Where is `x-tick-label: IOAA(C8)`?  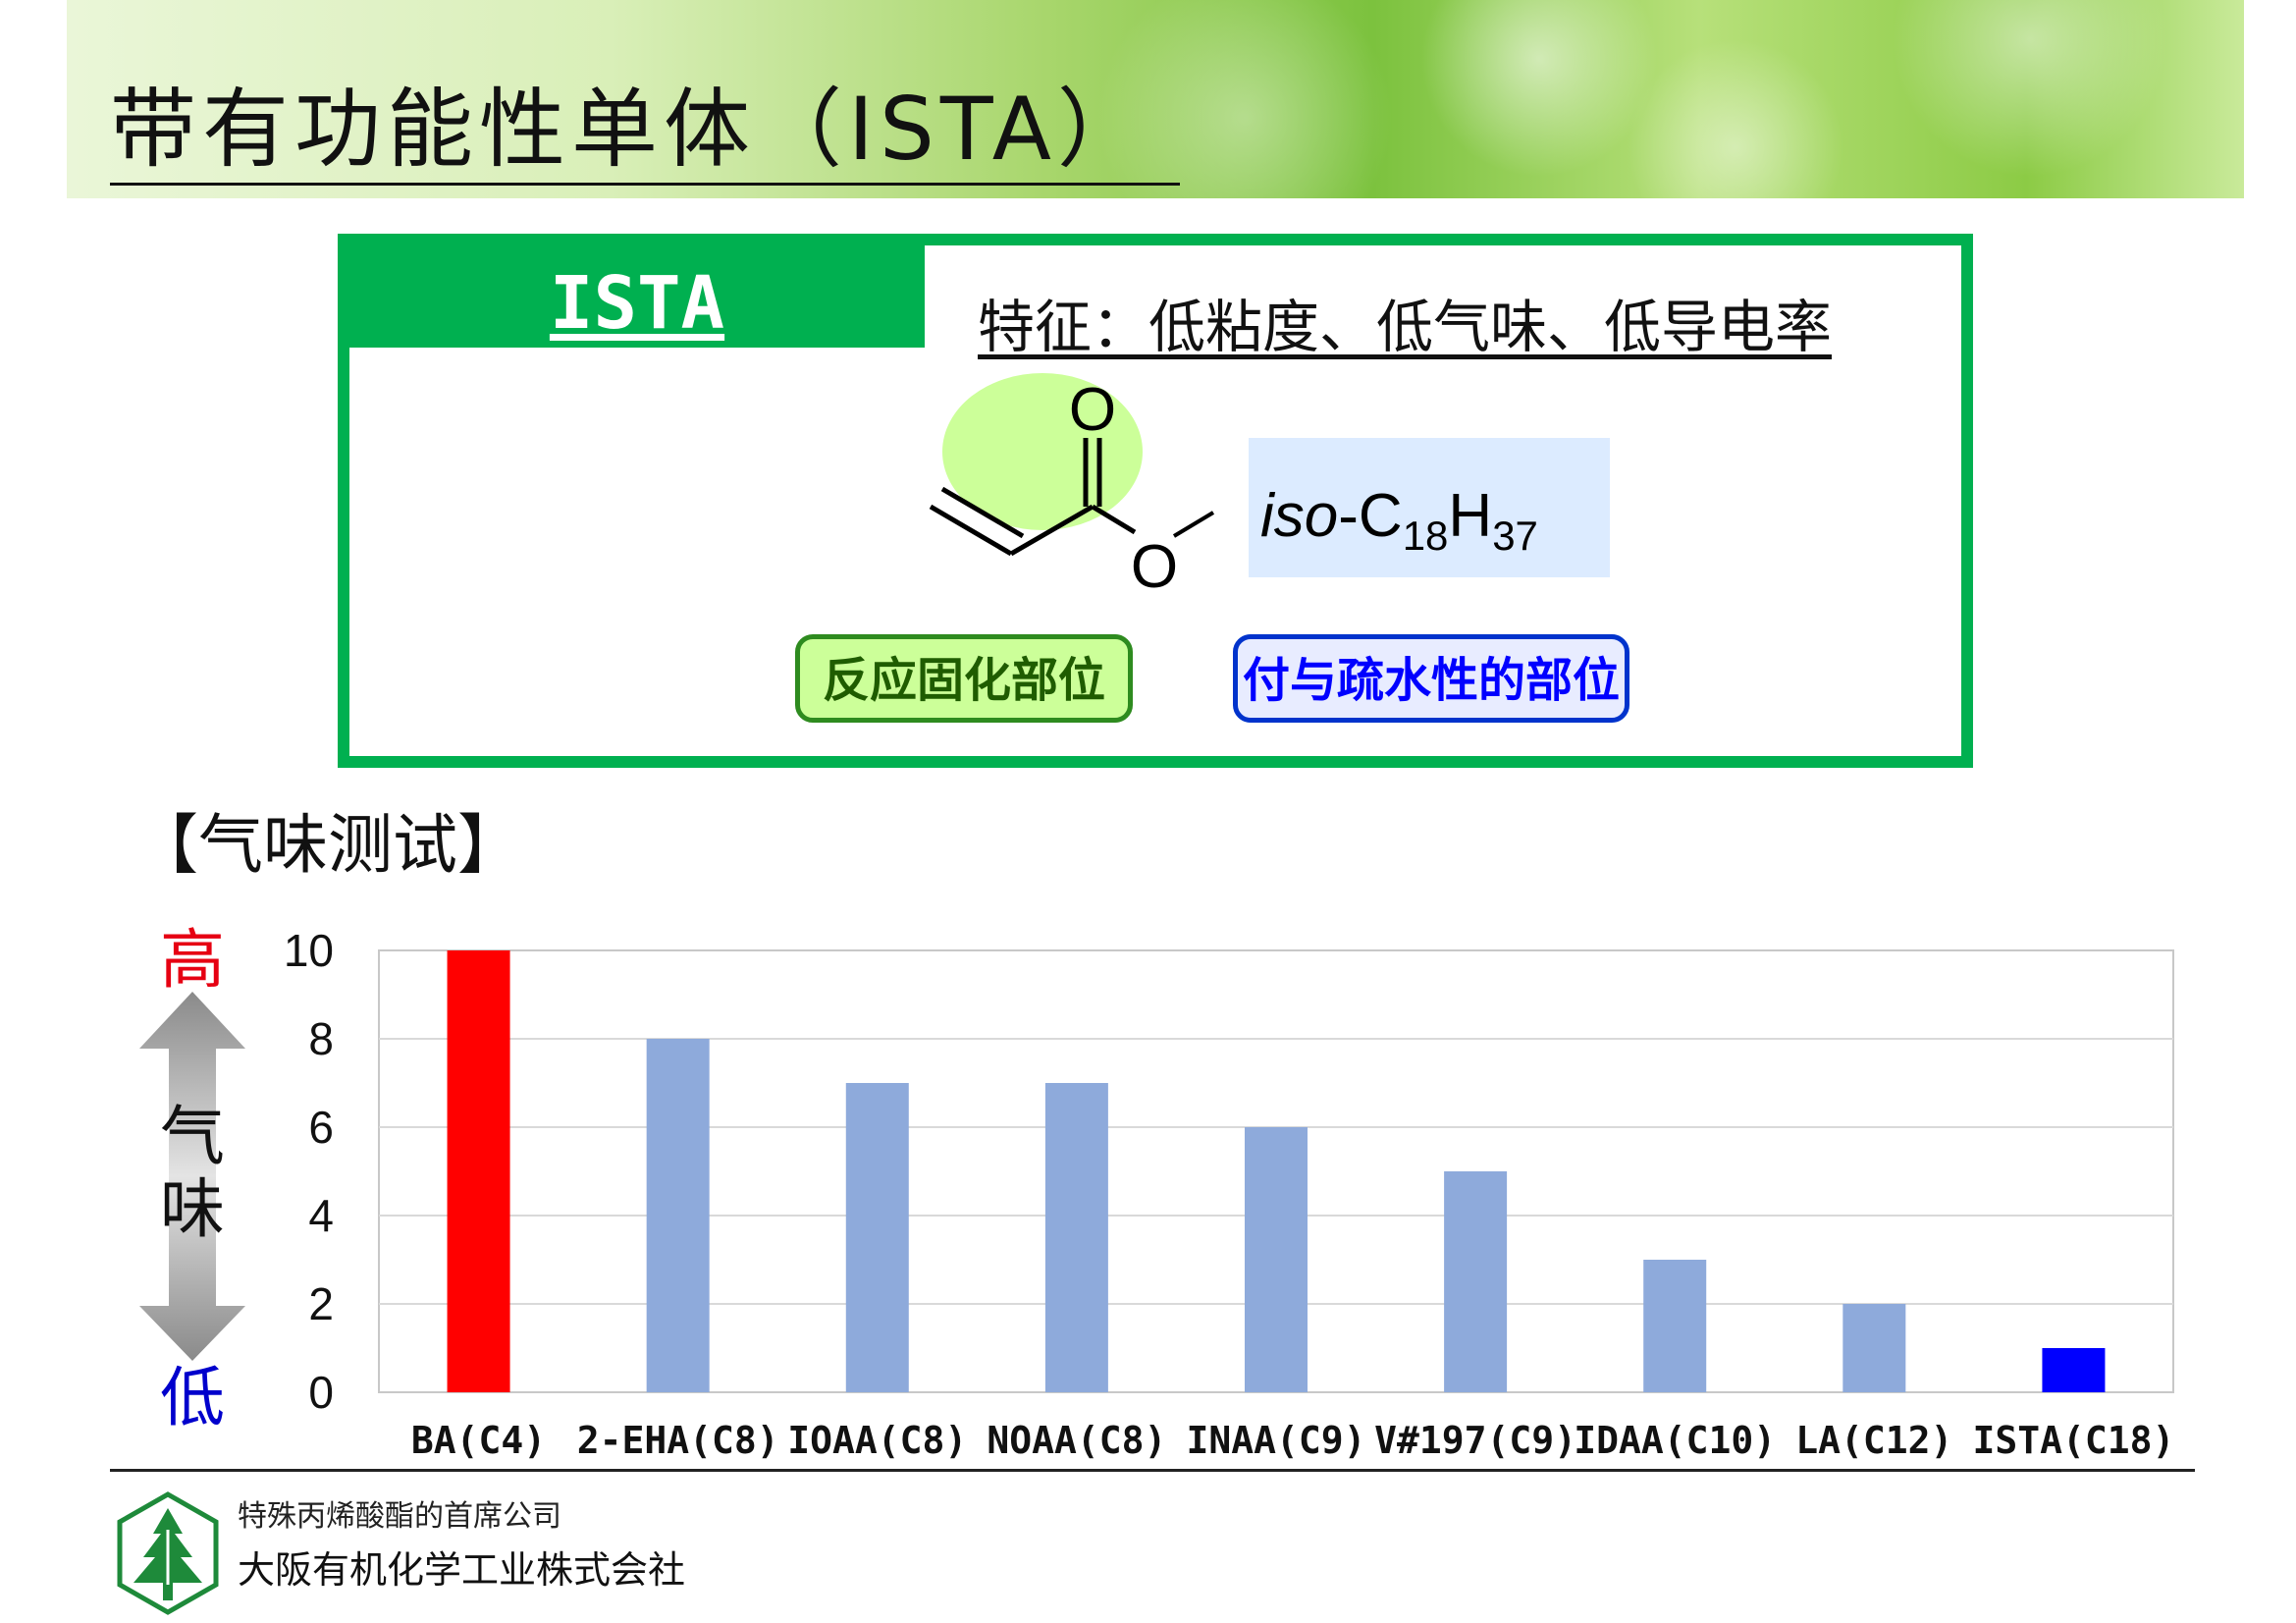 x-tick-label: IOAA(C8) is located at coordinates (877, 1440).